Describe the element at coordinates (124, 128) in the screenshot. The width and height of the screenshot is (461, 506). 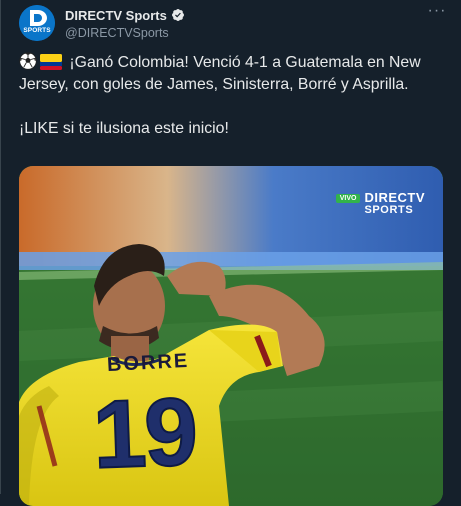
I see `tweet-body-line2: ¡LIKE si te ilusiona este inicio!` at that location.